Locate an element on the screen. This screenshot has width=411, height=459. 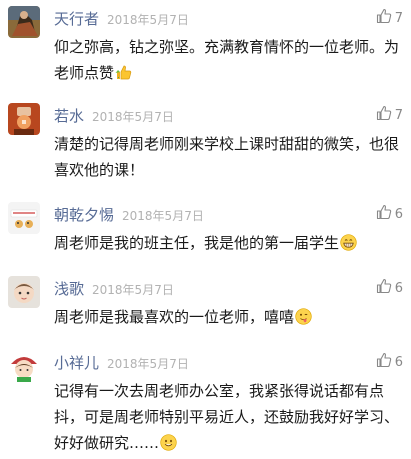
comment-text: 周老师是我的班主任，我是他的第一届学生 is located at coordinates (197, 243).